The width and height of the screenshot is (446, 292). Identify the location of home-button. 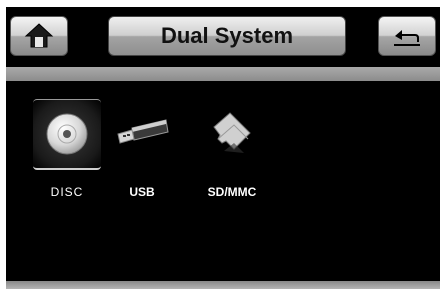
(39, 36).